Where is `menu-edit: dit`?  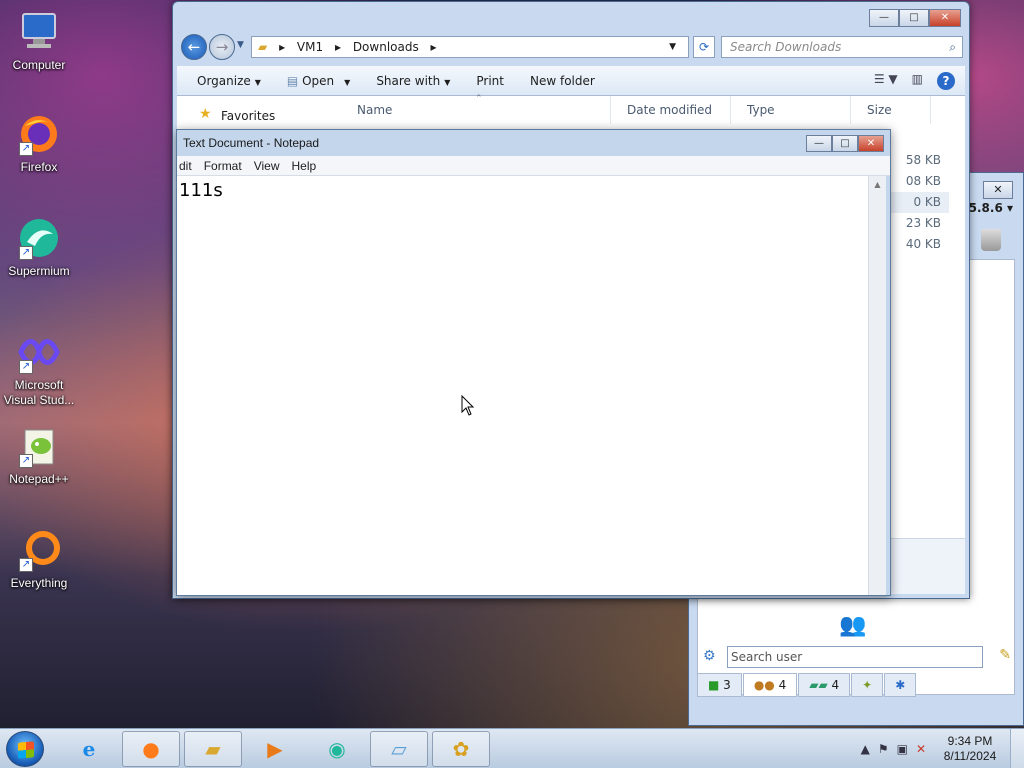 menu-edit: dit is located at coordinates (187, 165).